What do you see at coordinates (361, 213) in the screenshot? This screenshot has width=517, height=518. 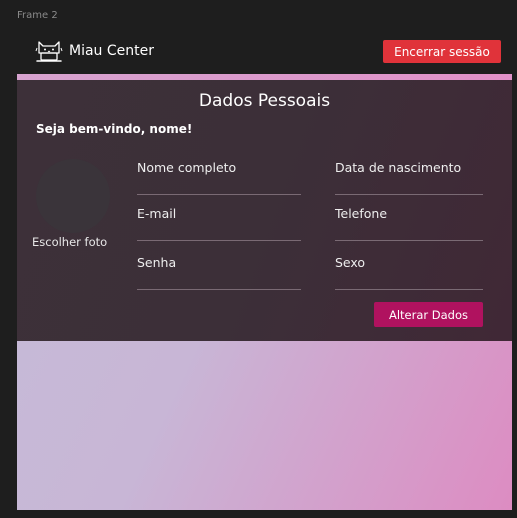 I see `phone-label: Telefone` at bounding box center [361, 213].